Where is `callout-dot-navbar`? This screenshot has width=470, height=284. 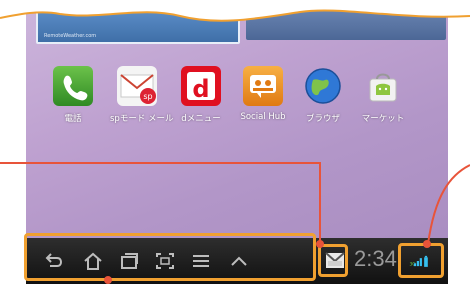
callout-dot-navbar is located at coordinates (108, 280).